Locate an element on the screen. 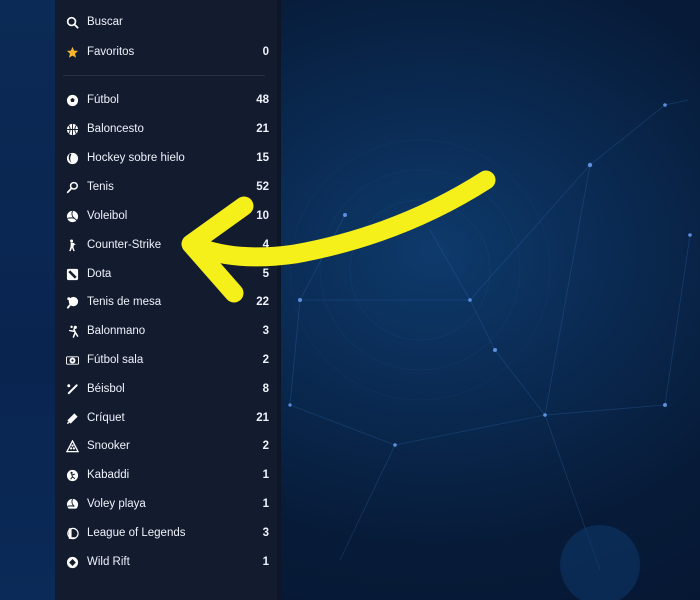 The image size is (700, 600). sidebar-item-dota: Dota 5 is located at coordinates (166, 274).